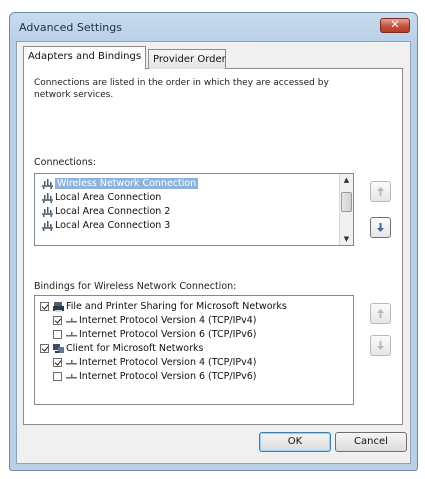 The height and width of the screenshot is (479, 425). I want to click on network-client-icon, so click(58, 348).